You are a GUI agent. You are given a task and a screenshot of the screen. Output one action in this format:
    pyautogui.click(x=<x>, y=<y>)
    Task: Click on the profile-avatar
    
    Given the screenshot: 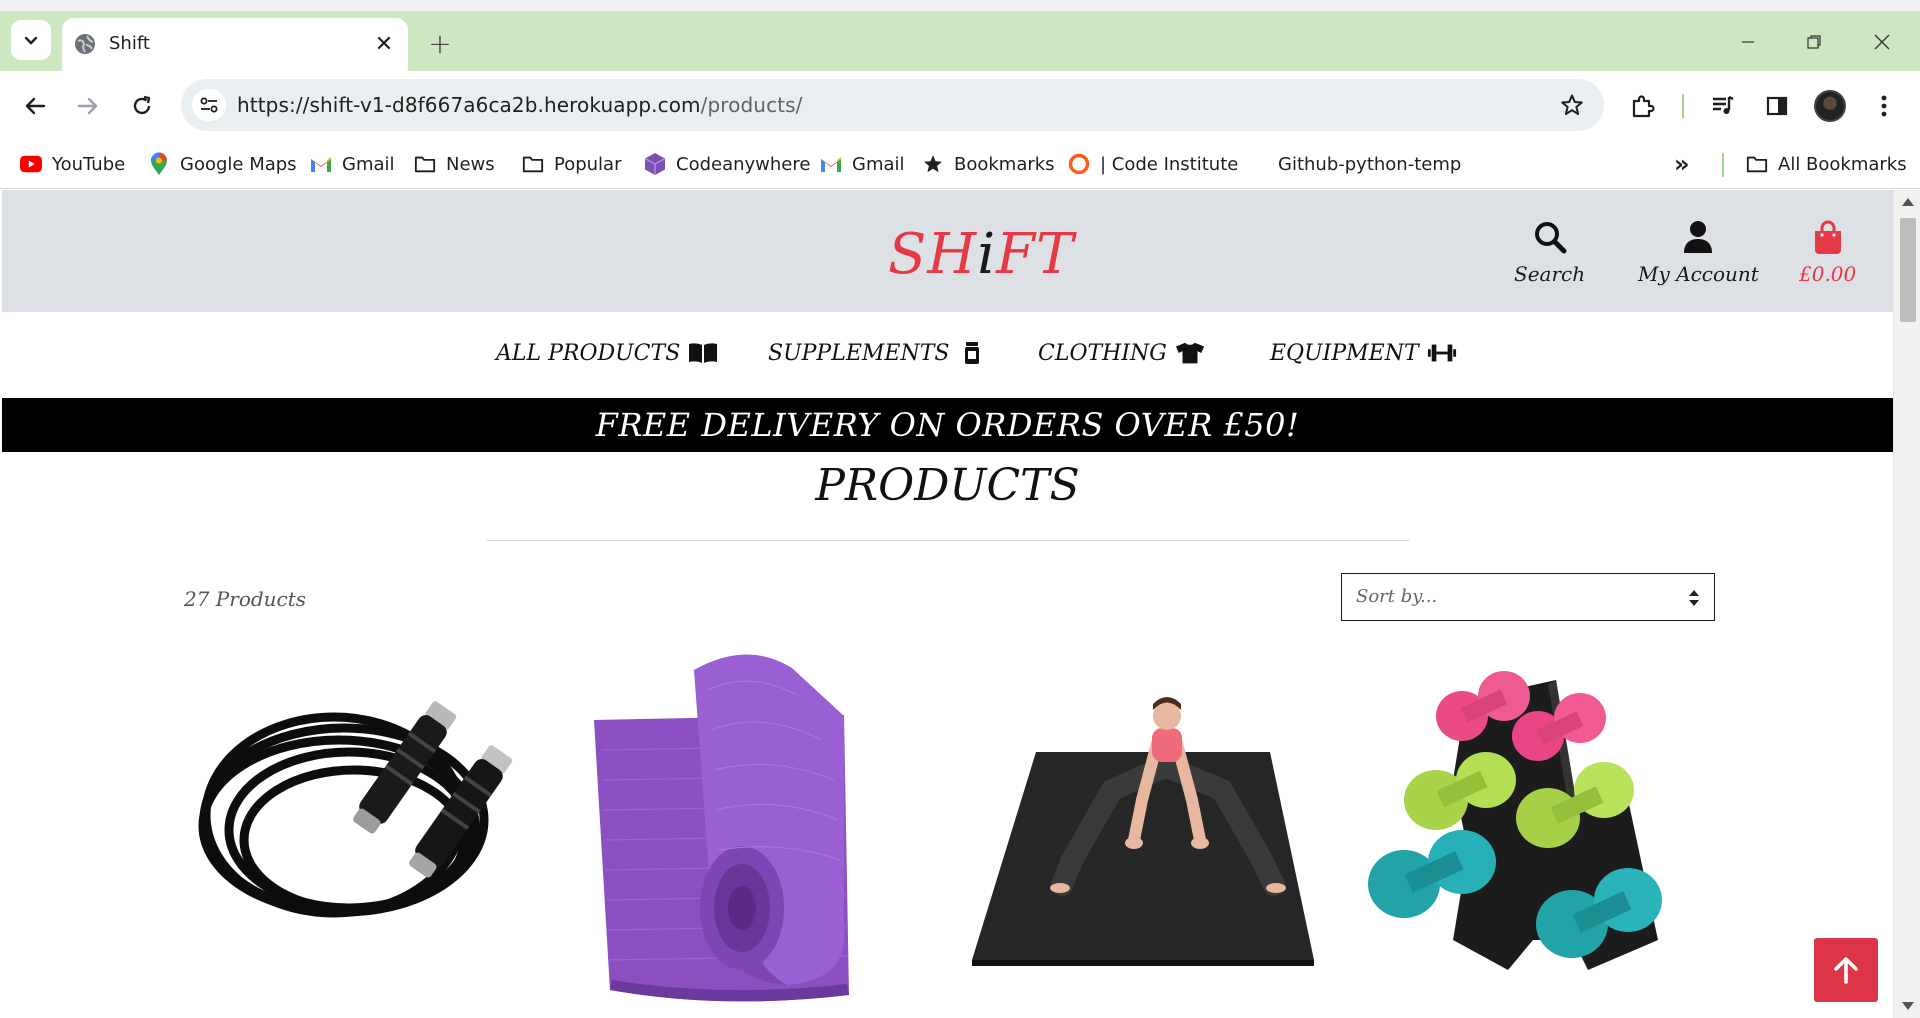 What is the action you would take?
    pyautogui.click(x=1830, y=106)
    